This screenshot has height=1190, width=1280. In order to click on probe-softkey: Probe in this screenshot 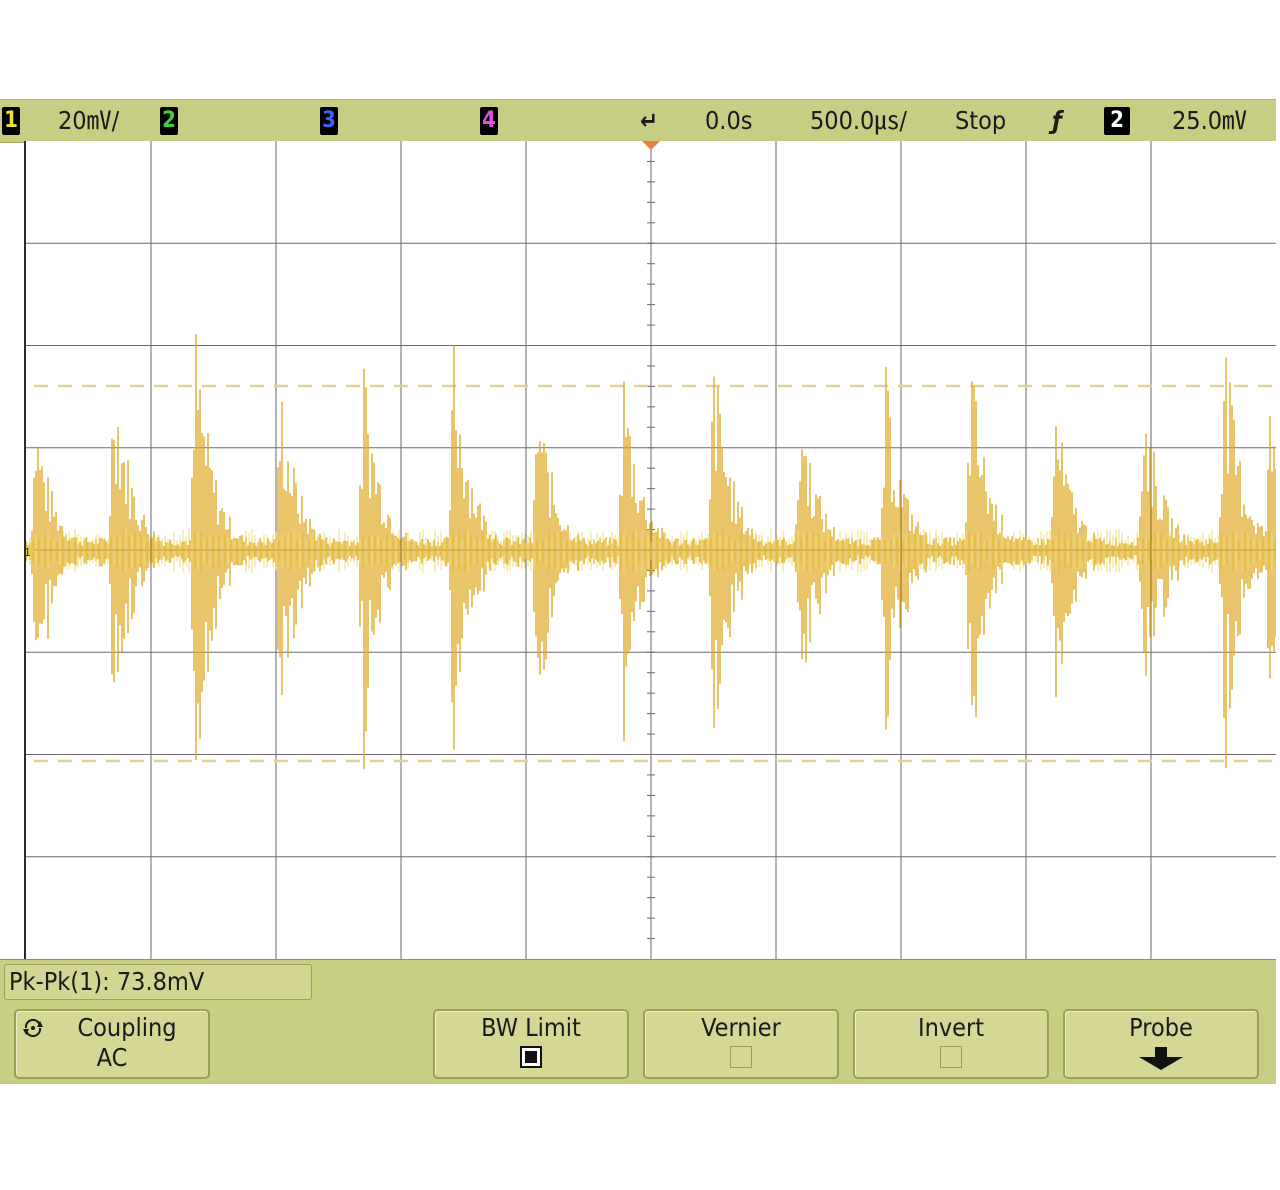, I will do `click(1161, 1044)`.